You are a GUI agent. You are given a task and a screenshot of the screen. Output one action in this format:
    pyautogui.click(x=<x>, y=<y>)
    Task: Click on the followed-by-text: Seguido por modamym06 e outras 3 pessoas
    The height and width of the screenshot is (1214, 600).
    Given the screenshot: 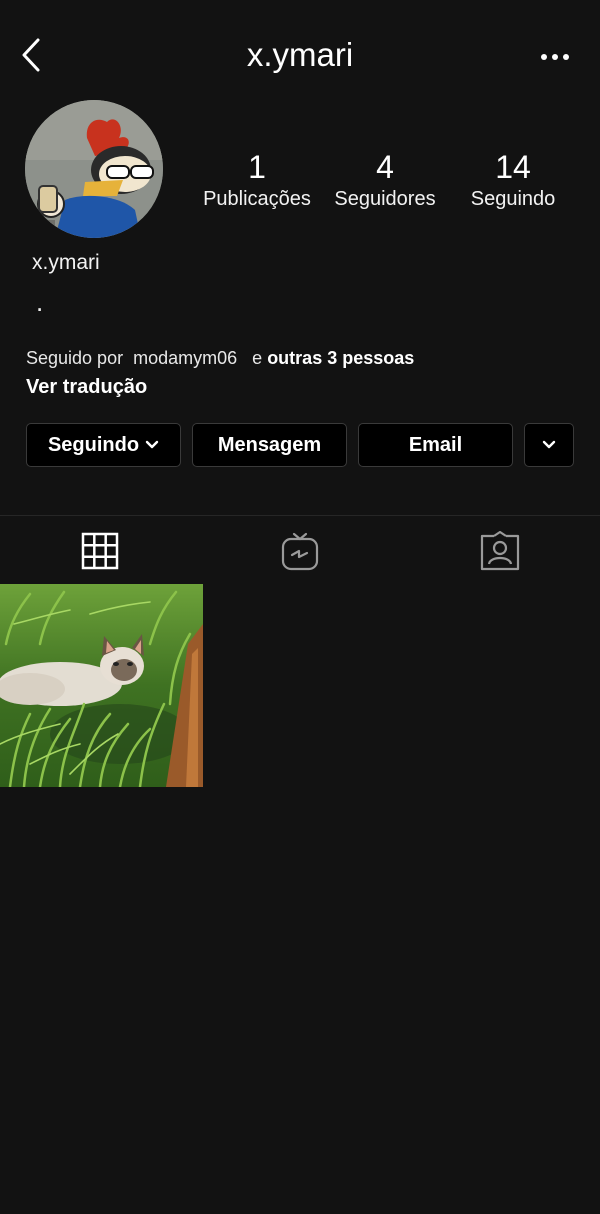 What is the action you would take?
    pyautogui.click(x=220, y=358)
    